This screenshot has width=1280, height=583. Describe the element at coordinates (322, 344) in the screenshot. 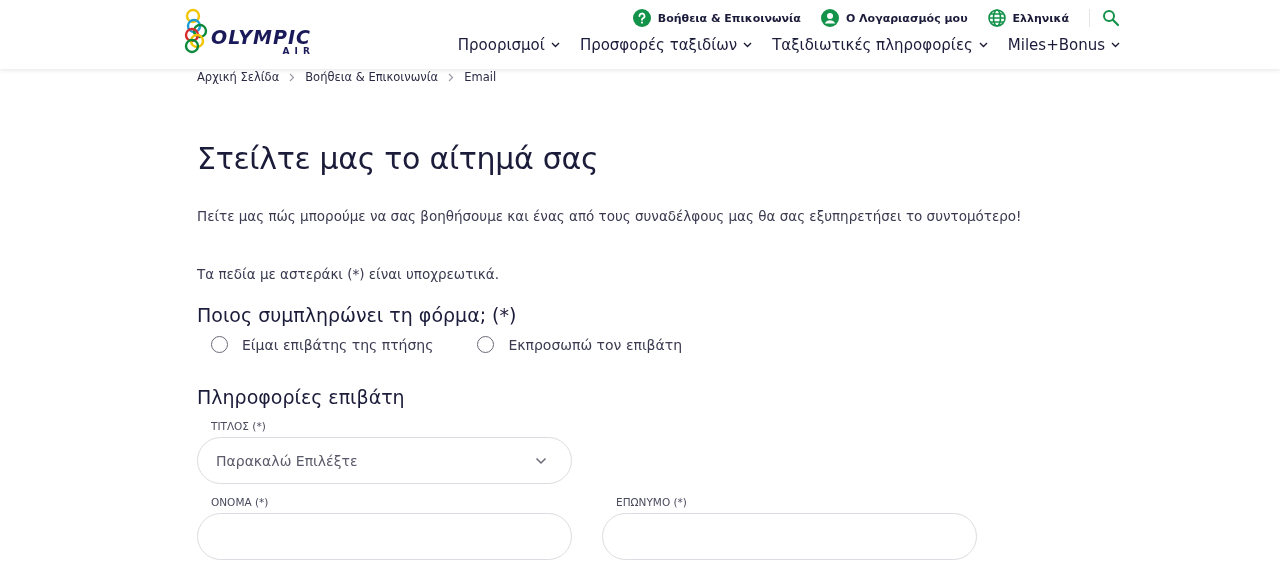

I see `radio-option: Είμαι επιβάτης της πτήσης` at that location.